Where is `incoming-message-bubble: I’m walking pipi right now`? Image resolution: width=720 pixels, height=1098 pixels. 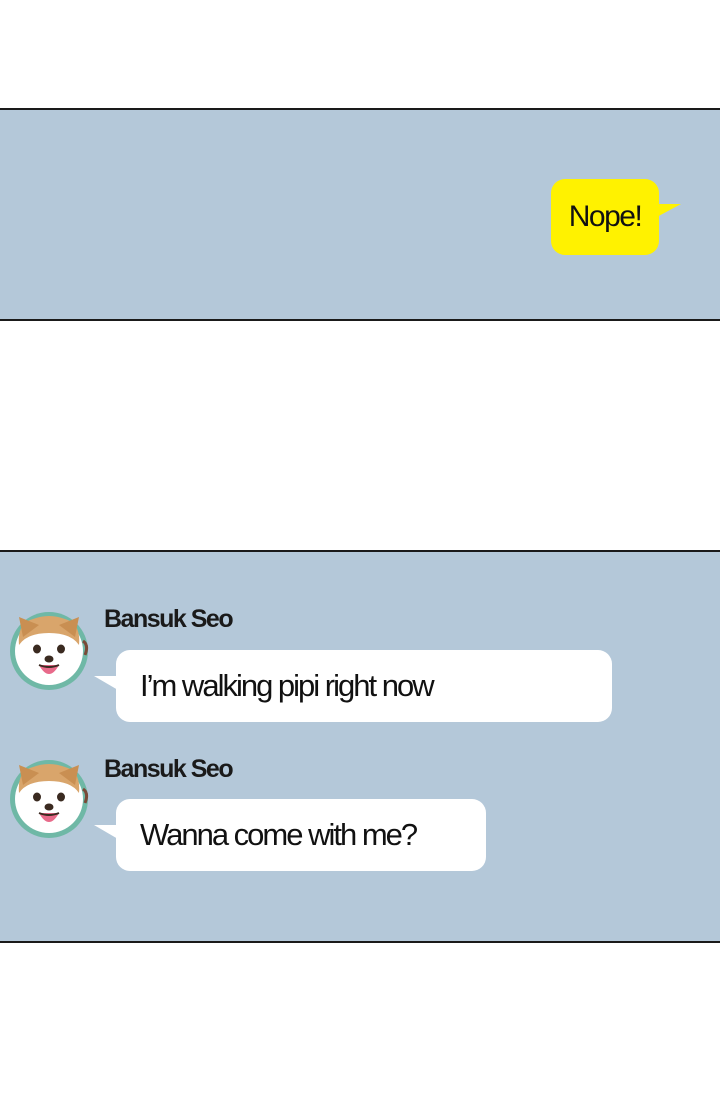 incoming-message-bubble: I’m walking pipi right now is located at coordinates (364, 686).